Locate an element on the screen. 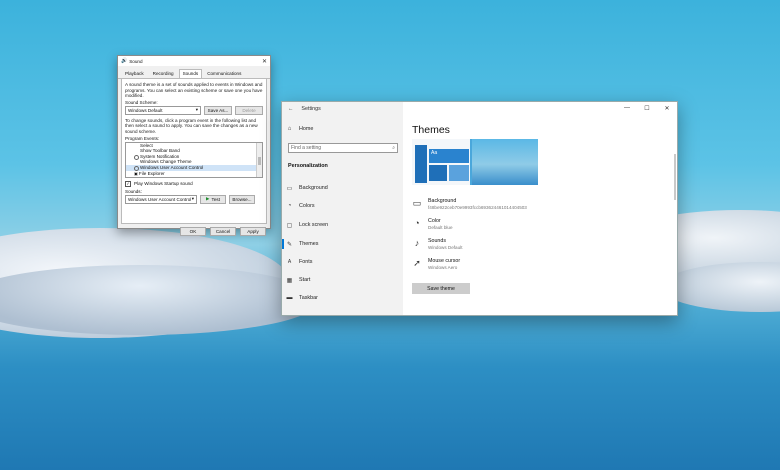 The image size is (780, 470). events-label: Program Events: is located at coordinates (142, 138).